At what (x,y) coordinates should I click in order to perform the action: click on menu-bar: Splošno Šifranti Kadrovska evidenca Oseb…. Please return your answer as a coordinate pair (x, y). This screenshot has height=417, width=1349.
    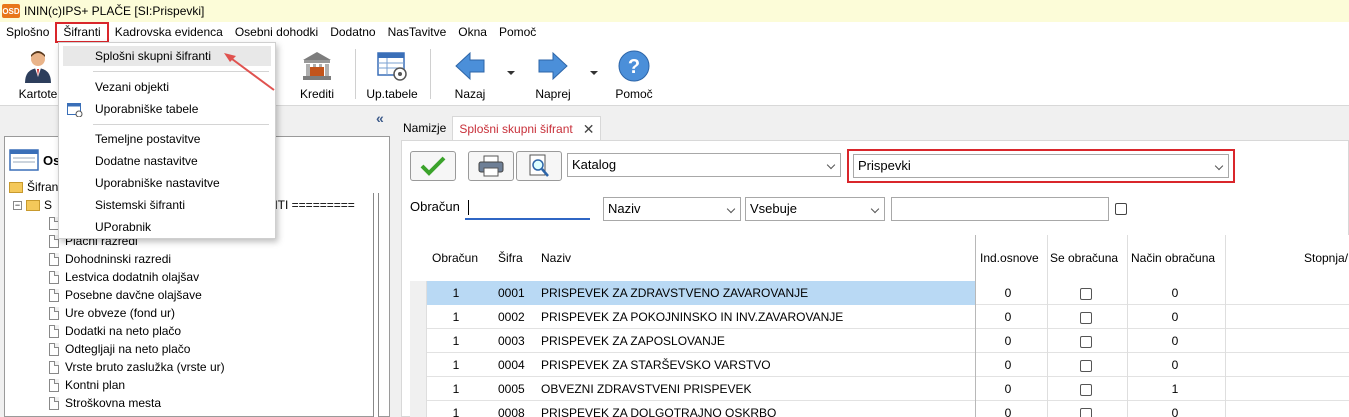
    Looking at the image, I should click on (674, 32).